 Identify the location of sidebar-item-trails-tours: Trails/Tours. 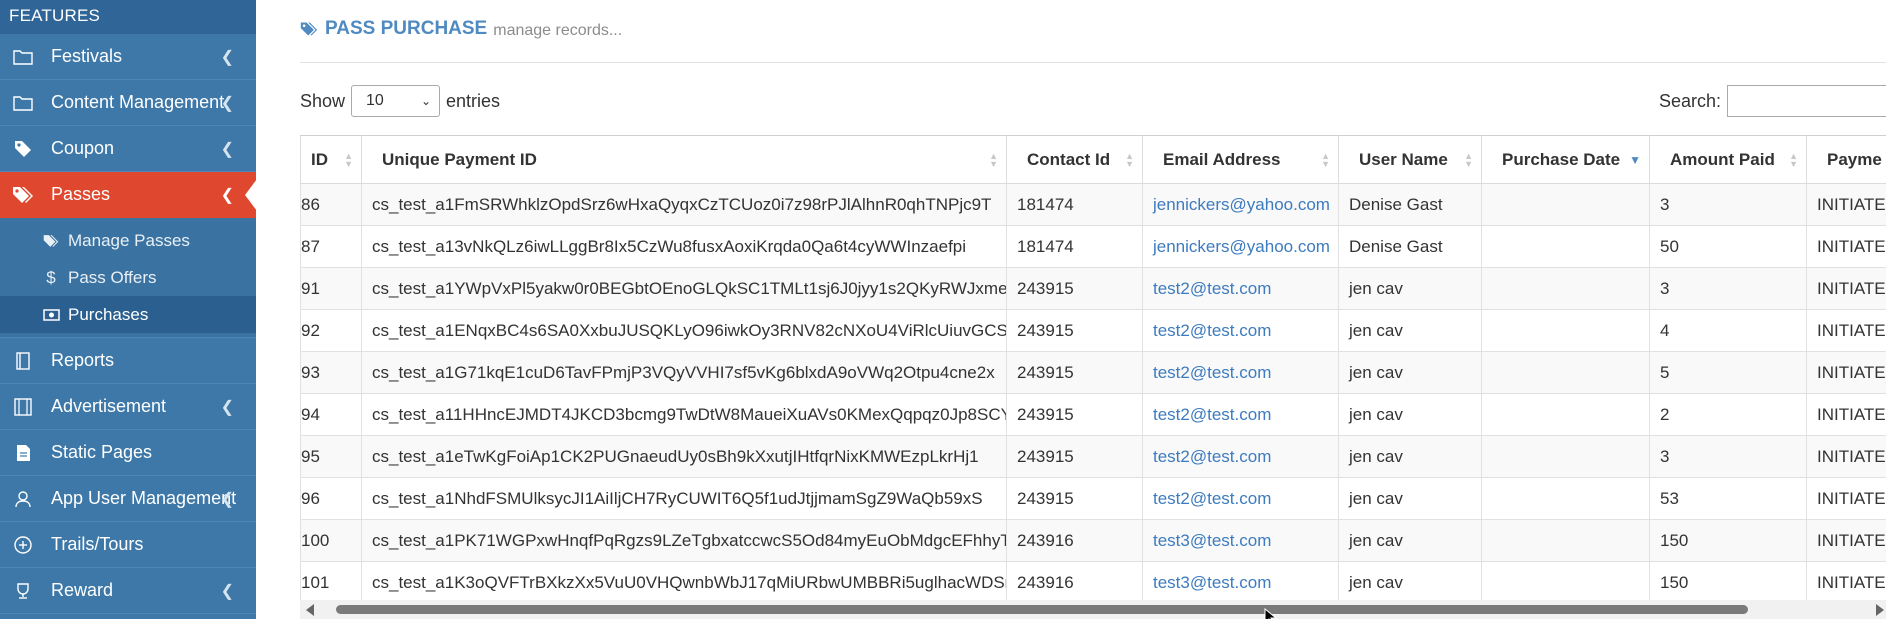
(128, 545).